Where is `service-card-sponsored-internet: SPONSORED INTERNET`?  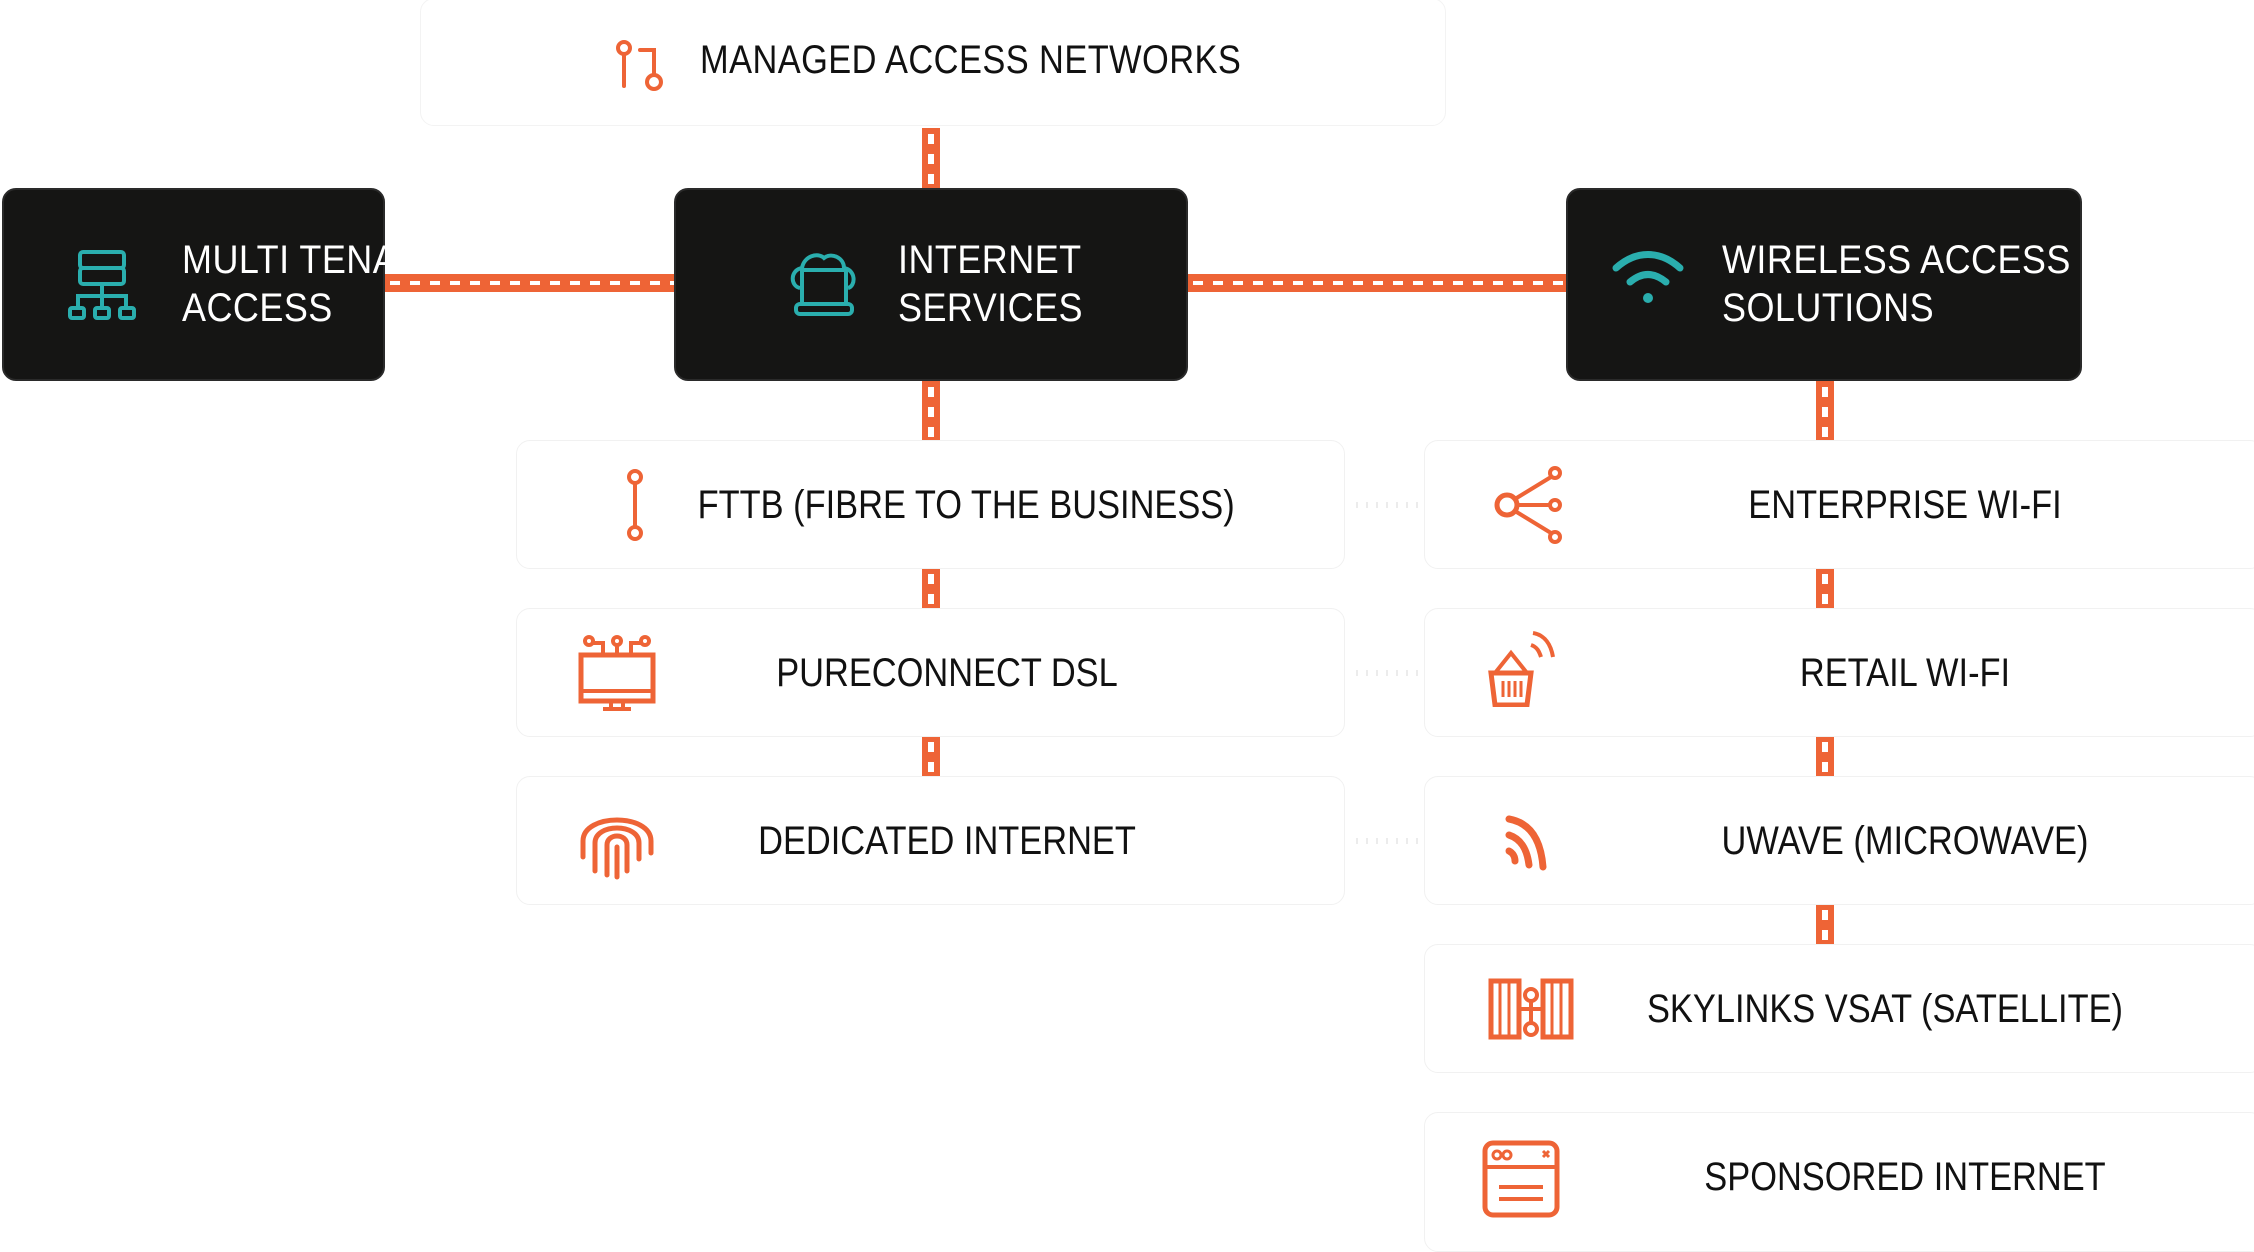
service-card-sponsored-internet: SPONSORED INTERNET is located at coordinates (1839, 1182).